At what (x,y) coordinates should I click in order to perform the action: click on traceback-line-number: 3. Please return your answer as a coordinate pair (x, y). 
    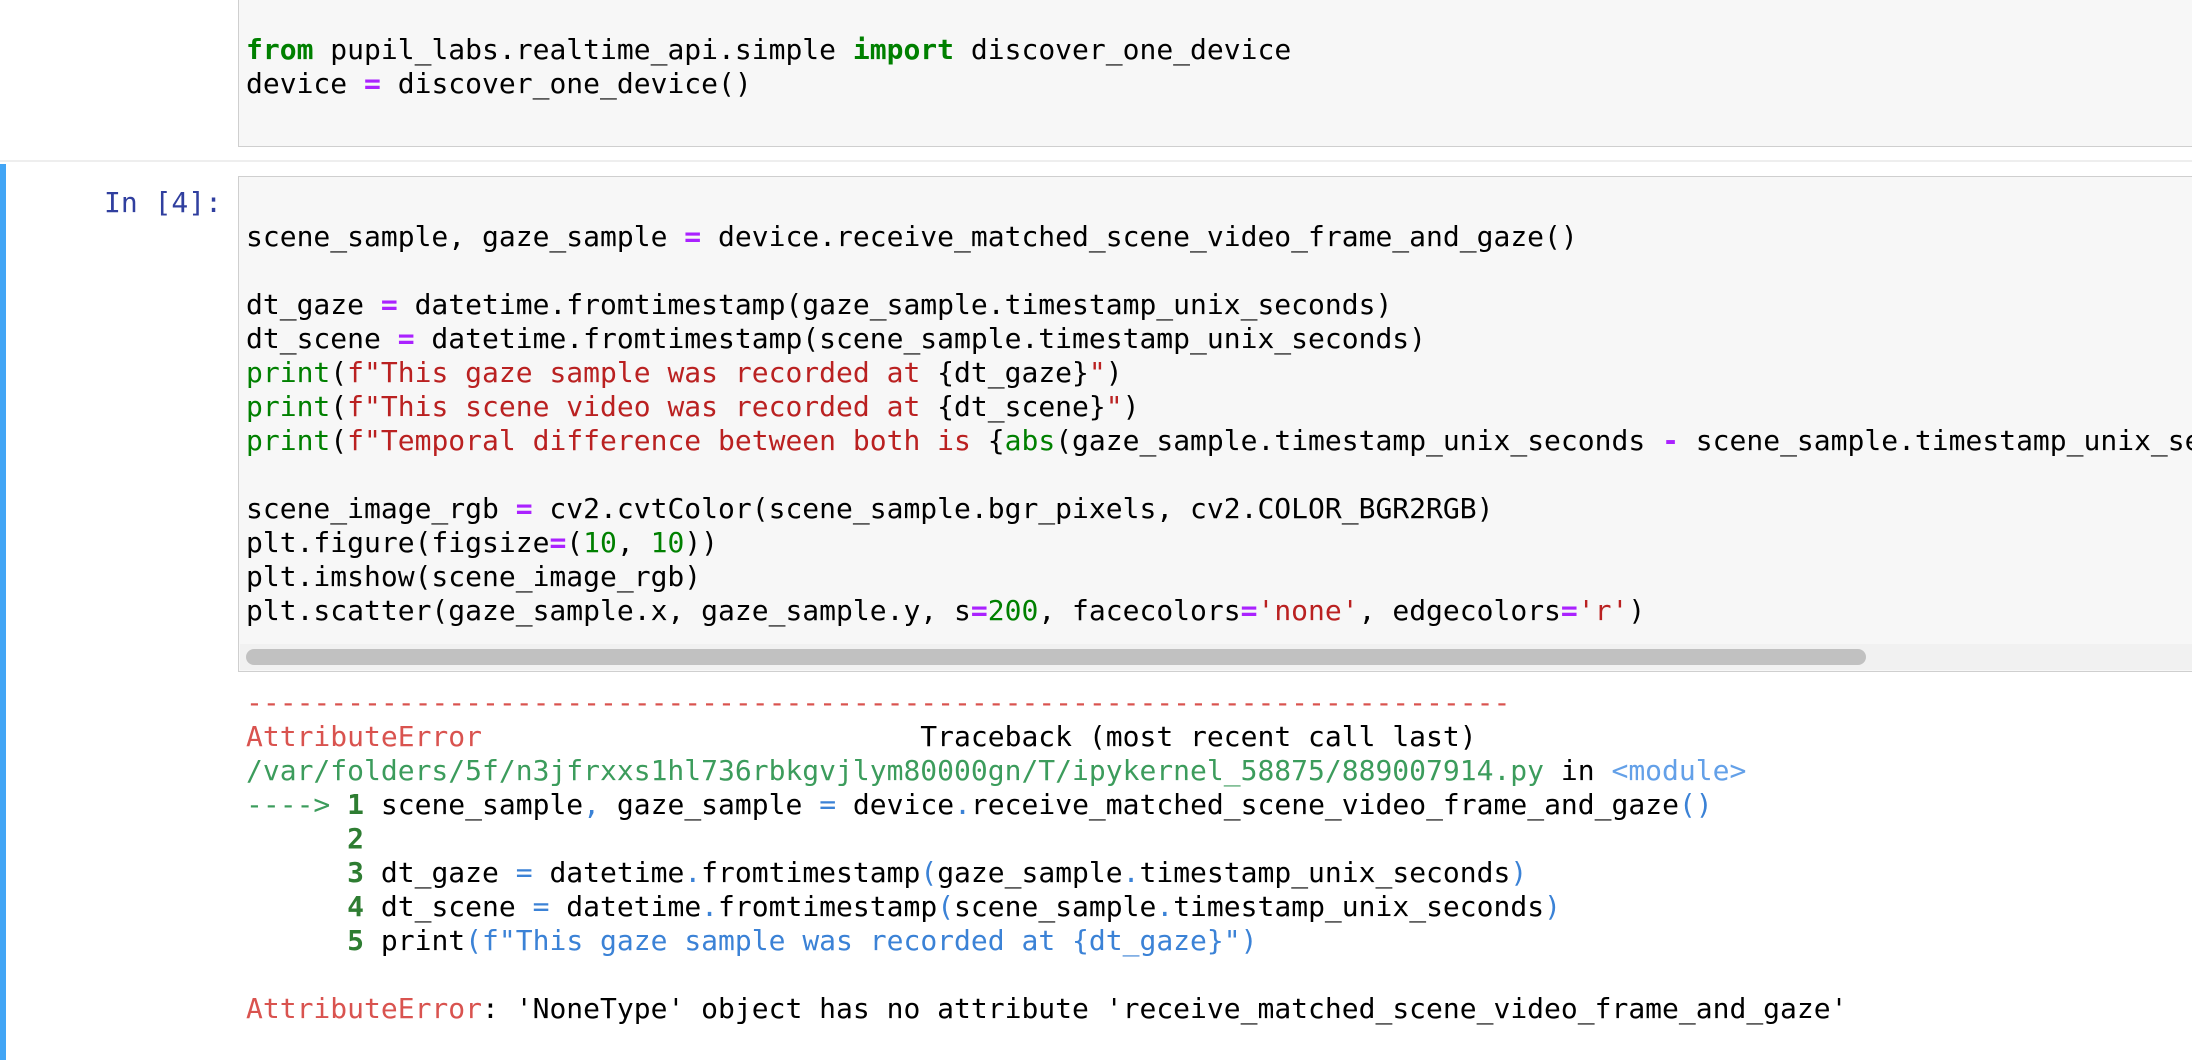
    Looking at the image, I should click on (356, 872).